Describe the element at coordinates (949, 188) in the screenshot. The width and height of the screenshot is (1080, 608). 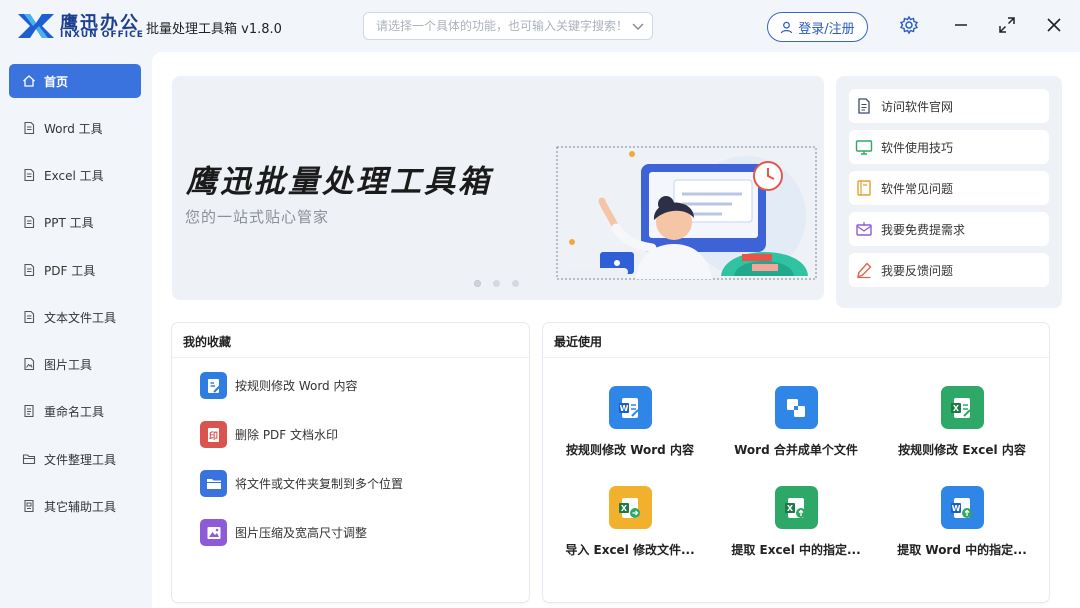
I see `quick-link-faq: 软件常见问题` at that location.